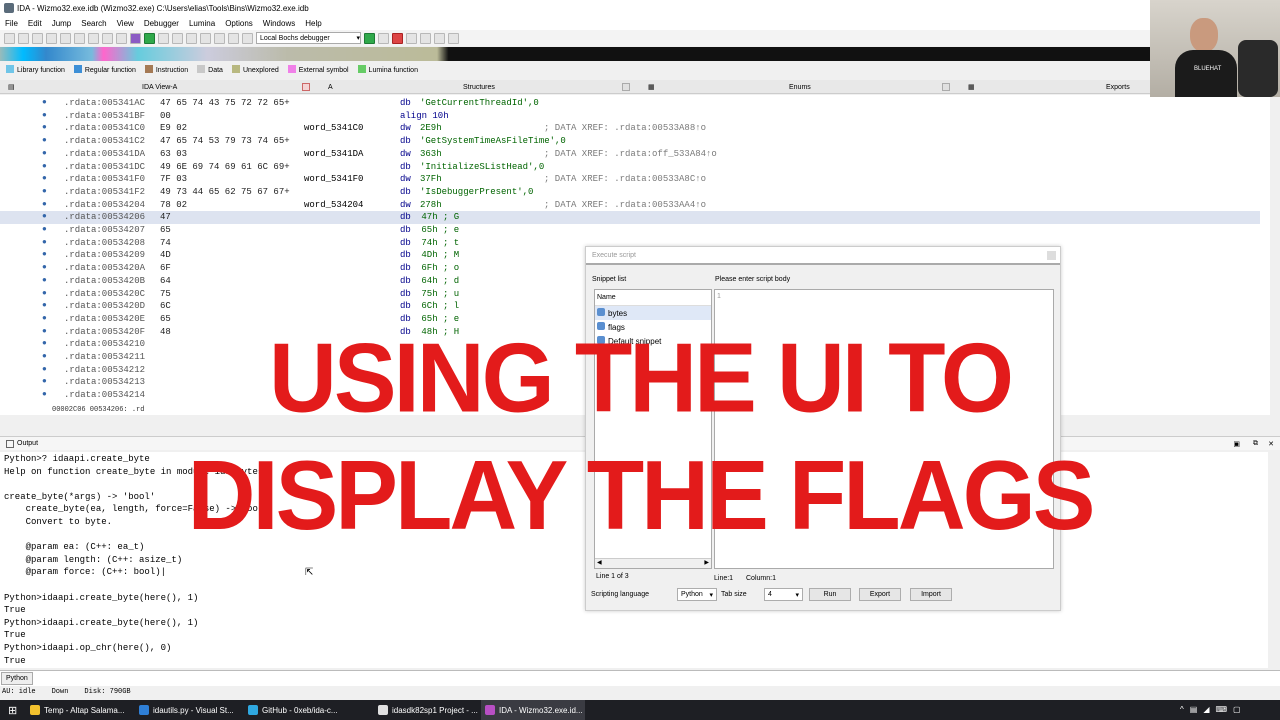  Describe the element at coordinates (425, 38) in the screenshot. I see `step-over-icon` at that location.